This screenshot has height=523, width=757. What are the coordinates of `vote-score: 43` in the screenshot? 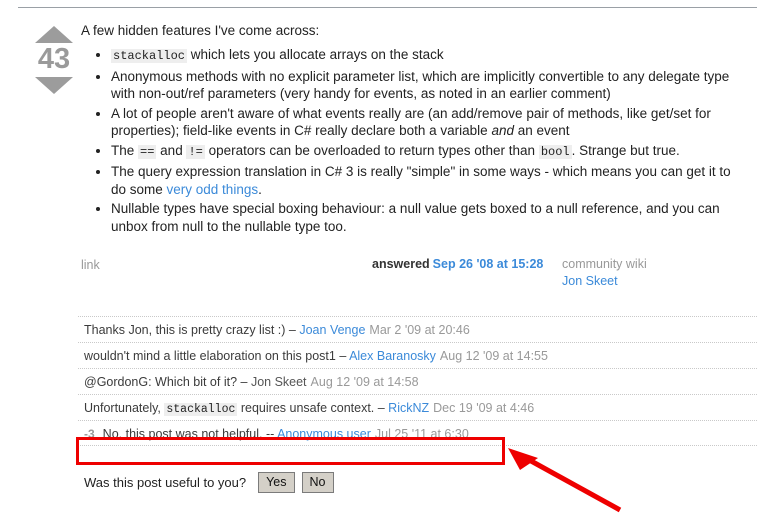 It's located at (54, 59).